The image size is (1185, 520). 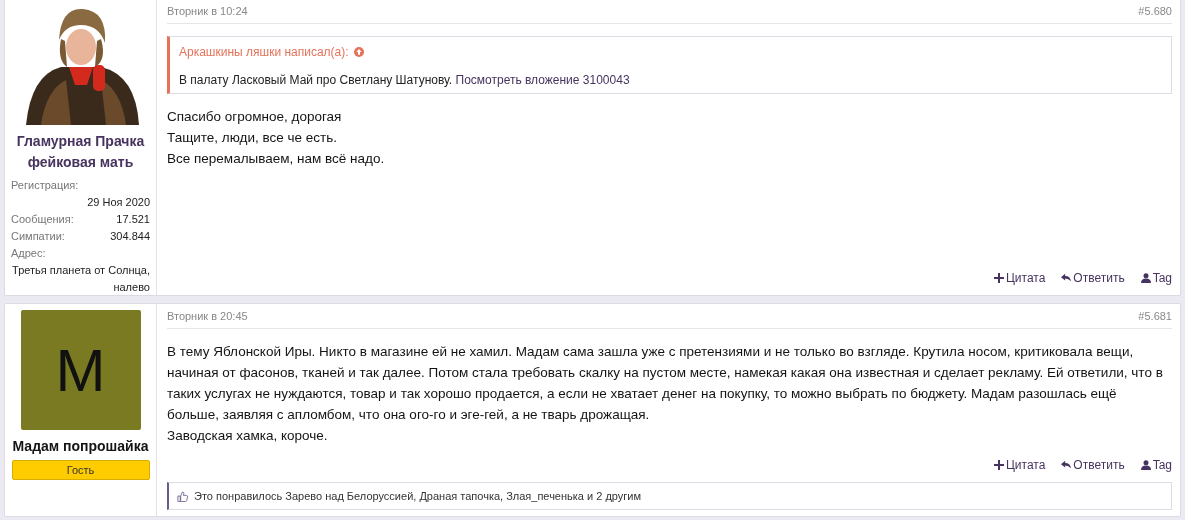 I want to click on user-title-badge: Гость, so click(x=80, y=470).